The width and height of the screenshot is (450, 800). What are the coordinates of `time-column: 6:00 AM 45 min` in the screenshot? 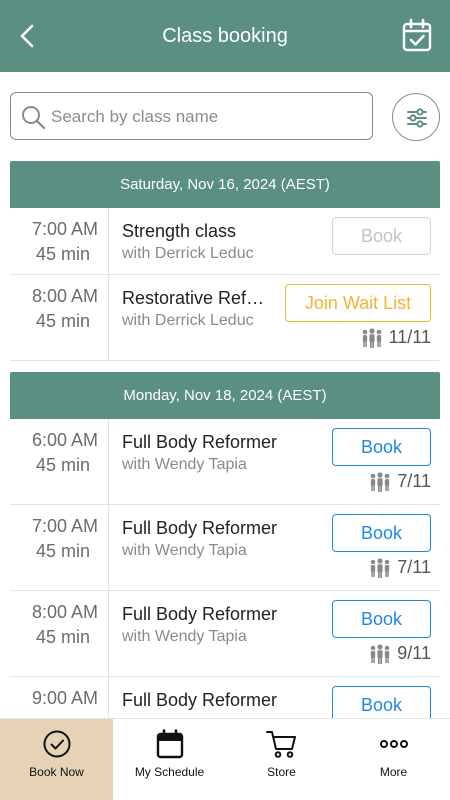 It's located at (59, 461).